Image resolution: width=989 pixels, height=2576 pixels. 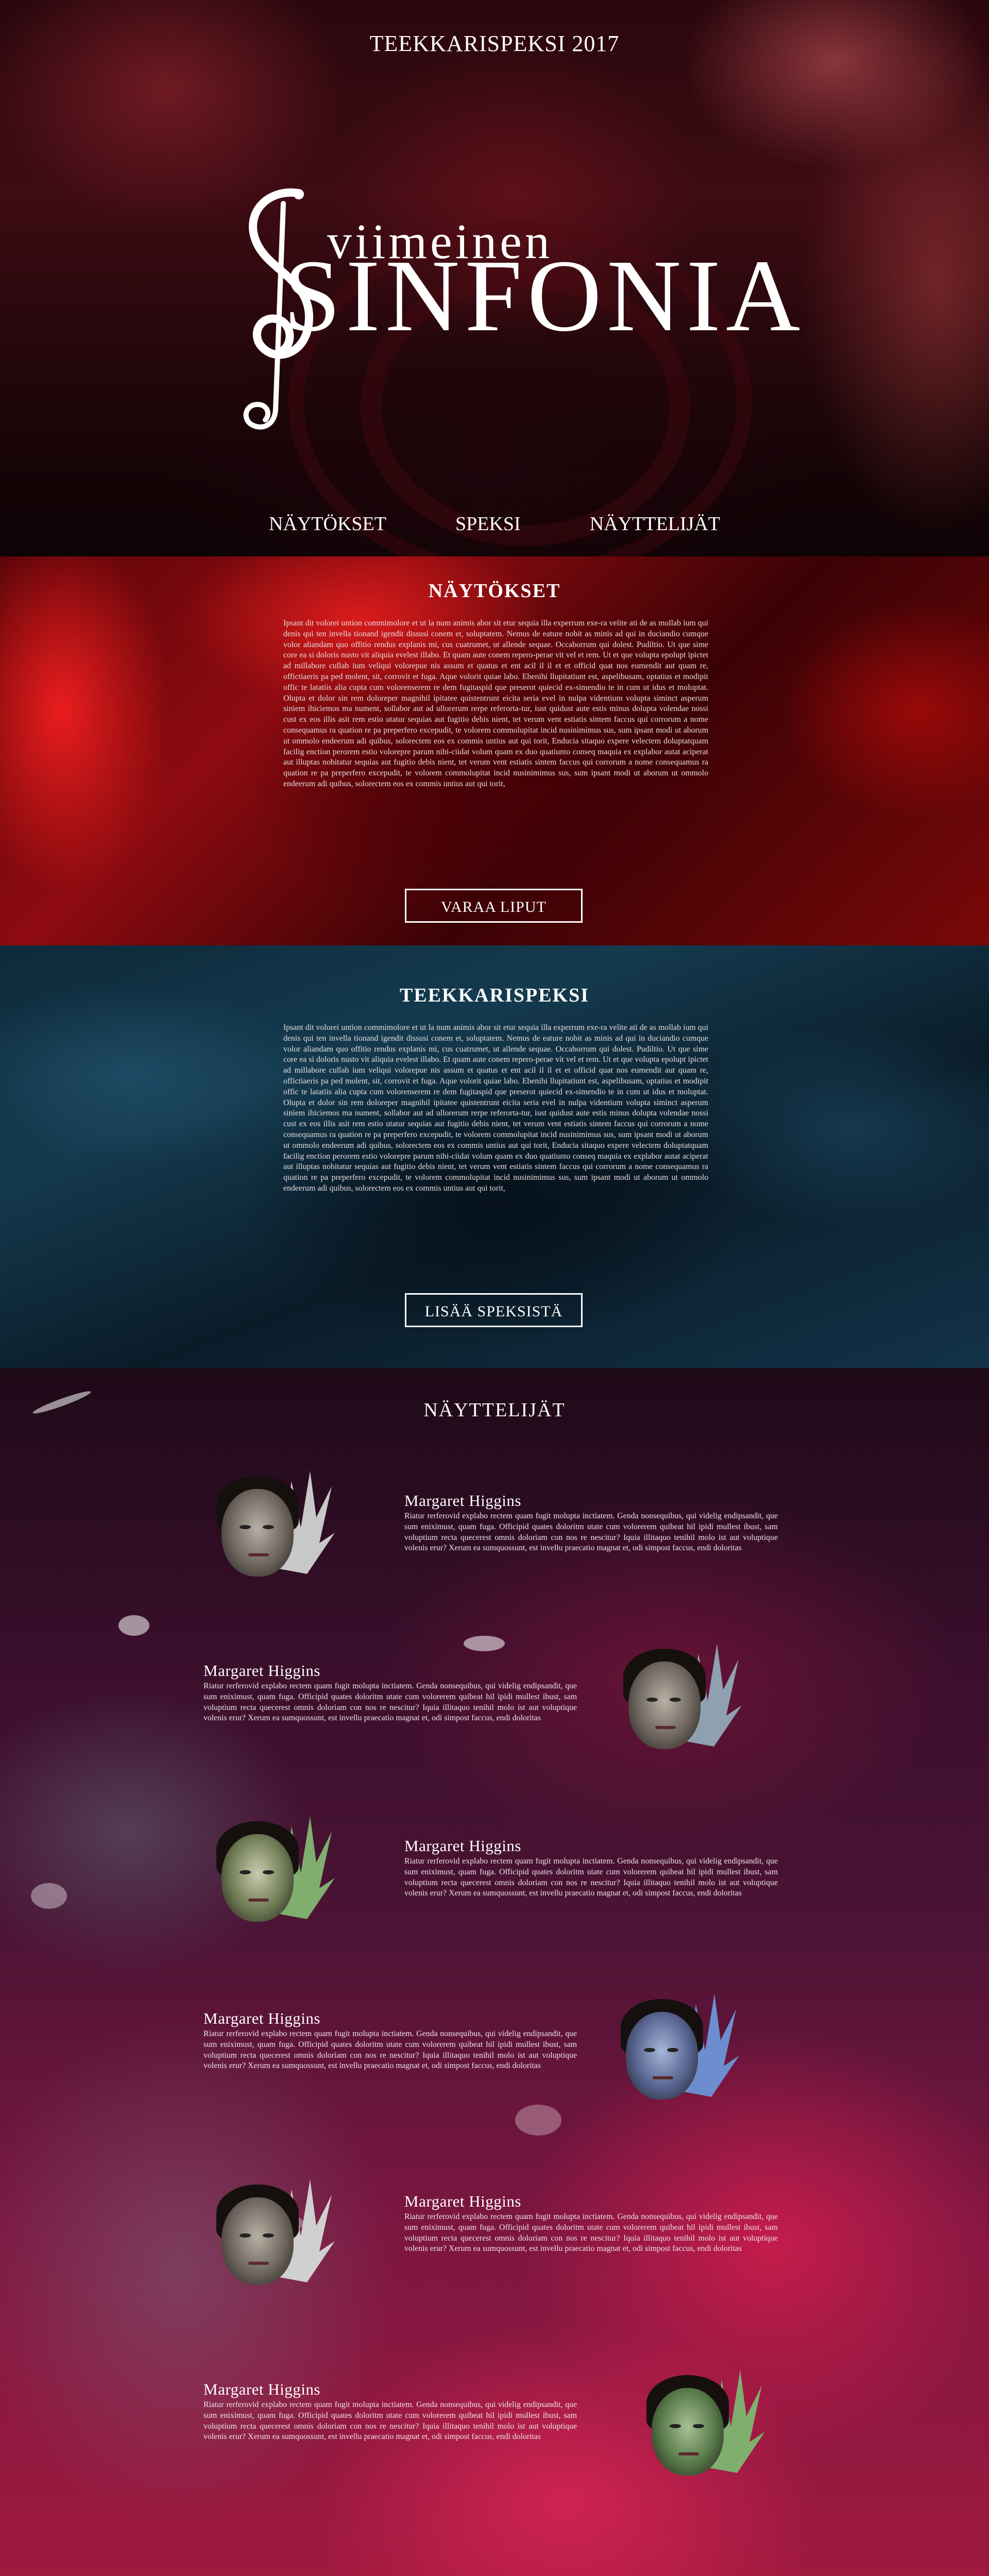 I want to click on nav-link-nayttelijat: NÄYTTELIJÄT, so click(x=655, y=524).